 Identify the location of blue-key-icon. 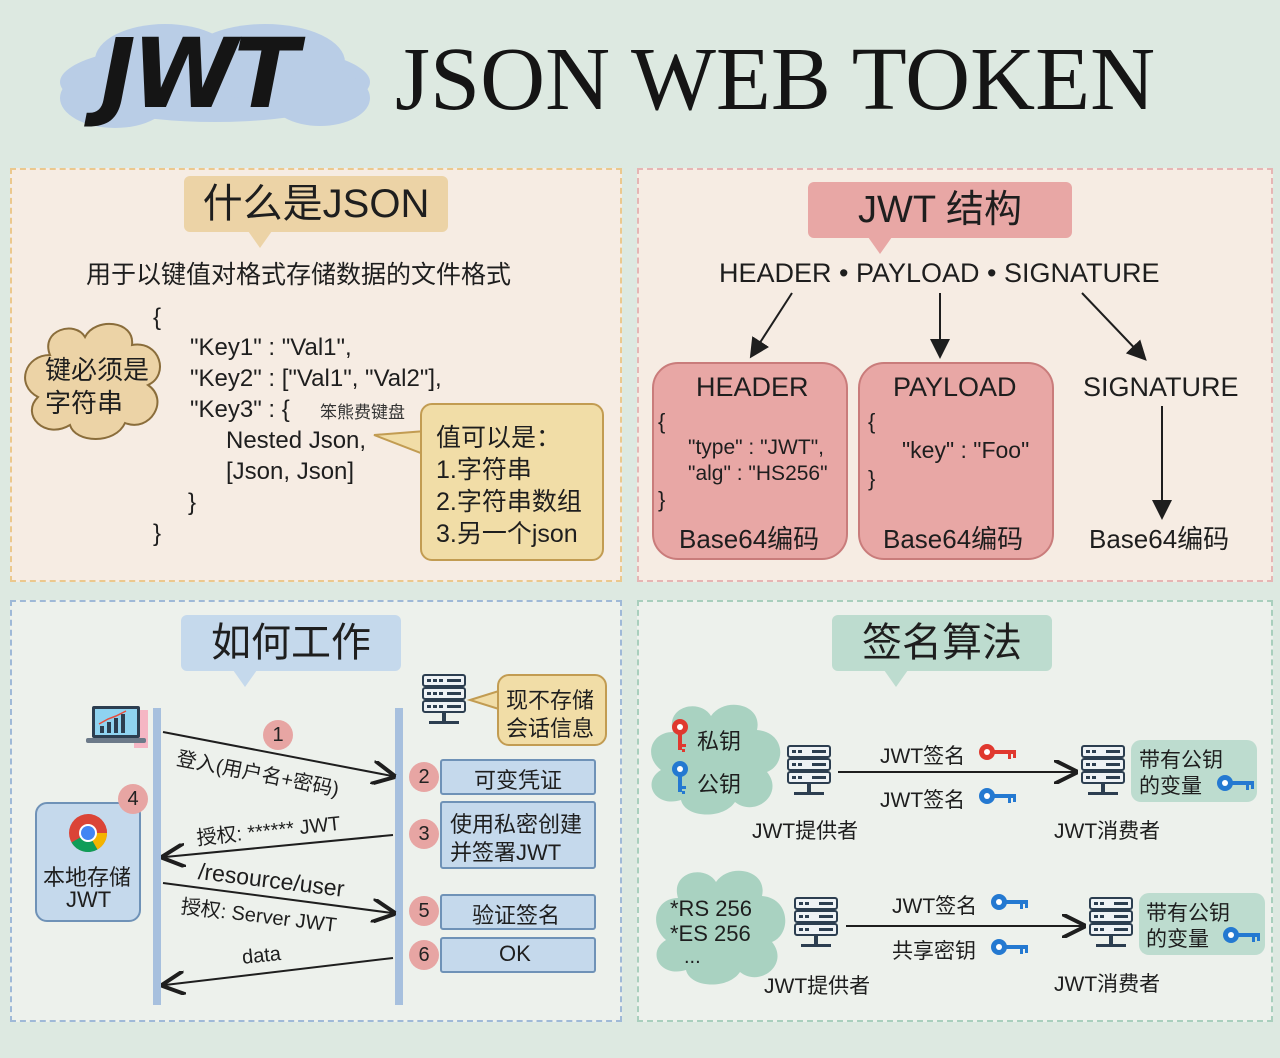
(997, 796).